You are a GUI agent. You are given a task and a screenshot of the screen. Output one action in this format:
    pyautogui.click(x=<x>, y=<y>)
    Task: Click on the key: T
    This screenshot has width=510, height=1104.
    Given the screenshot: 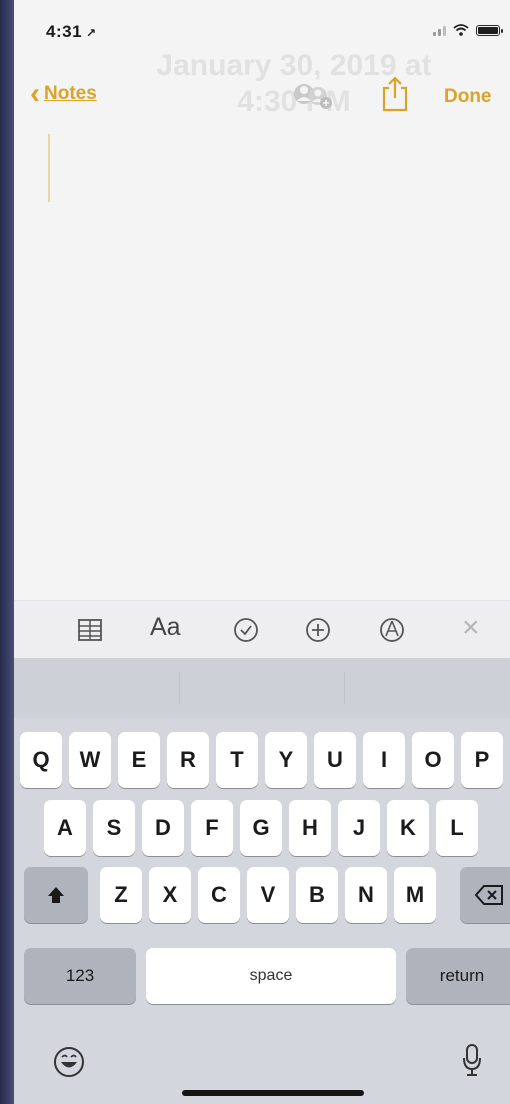 What is the action you would take?
    pyautogui.click(x=237, y=760)
    